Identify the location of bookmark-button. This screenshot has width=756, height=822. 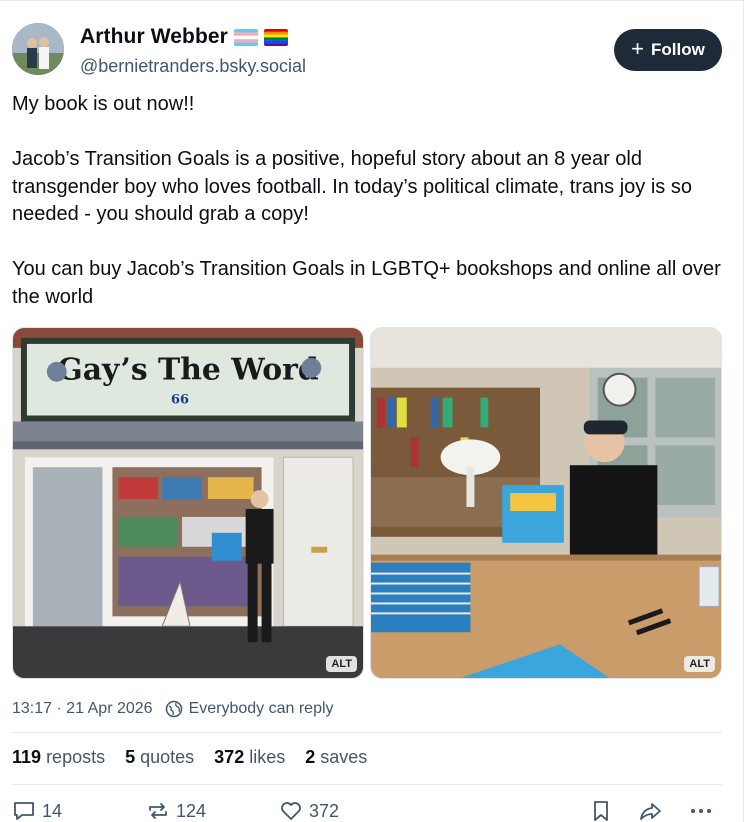
(601, 810).